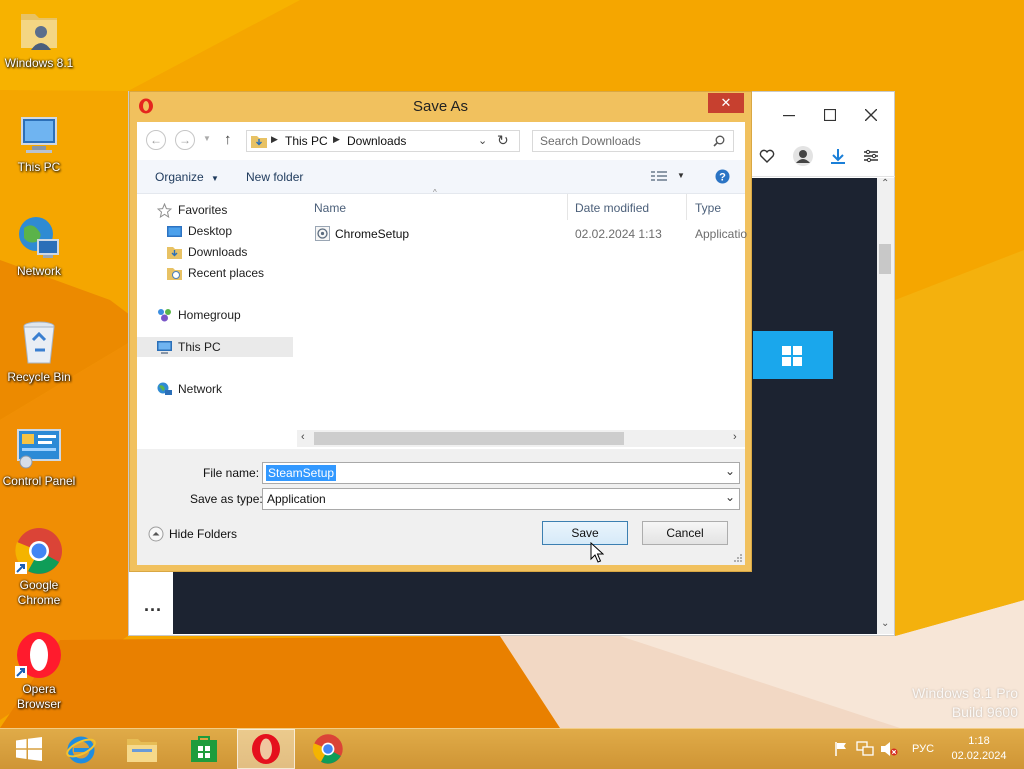 The width and height of the screenshot is (1024, 769). What do you see at coordinates (822, 157) in the screenshot?
I see `browser-toolbar` at bounding box center [822, 157].